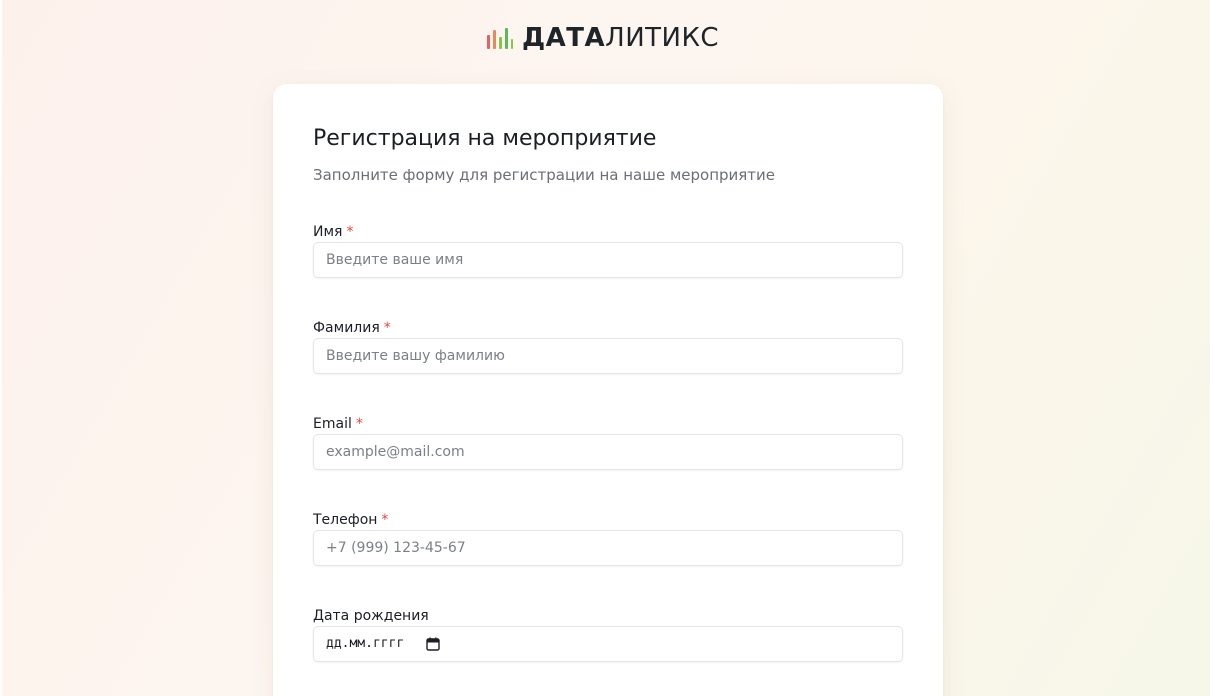 This screenshot has width=1210, height=696. I want to click on first-name-label-text: Имя, so click(328, 232).